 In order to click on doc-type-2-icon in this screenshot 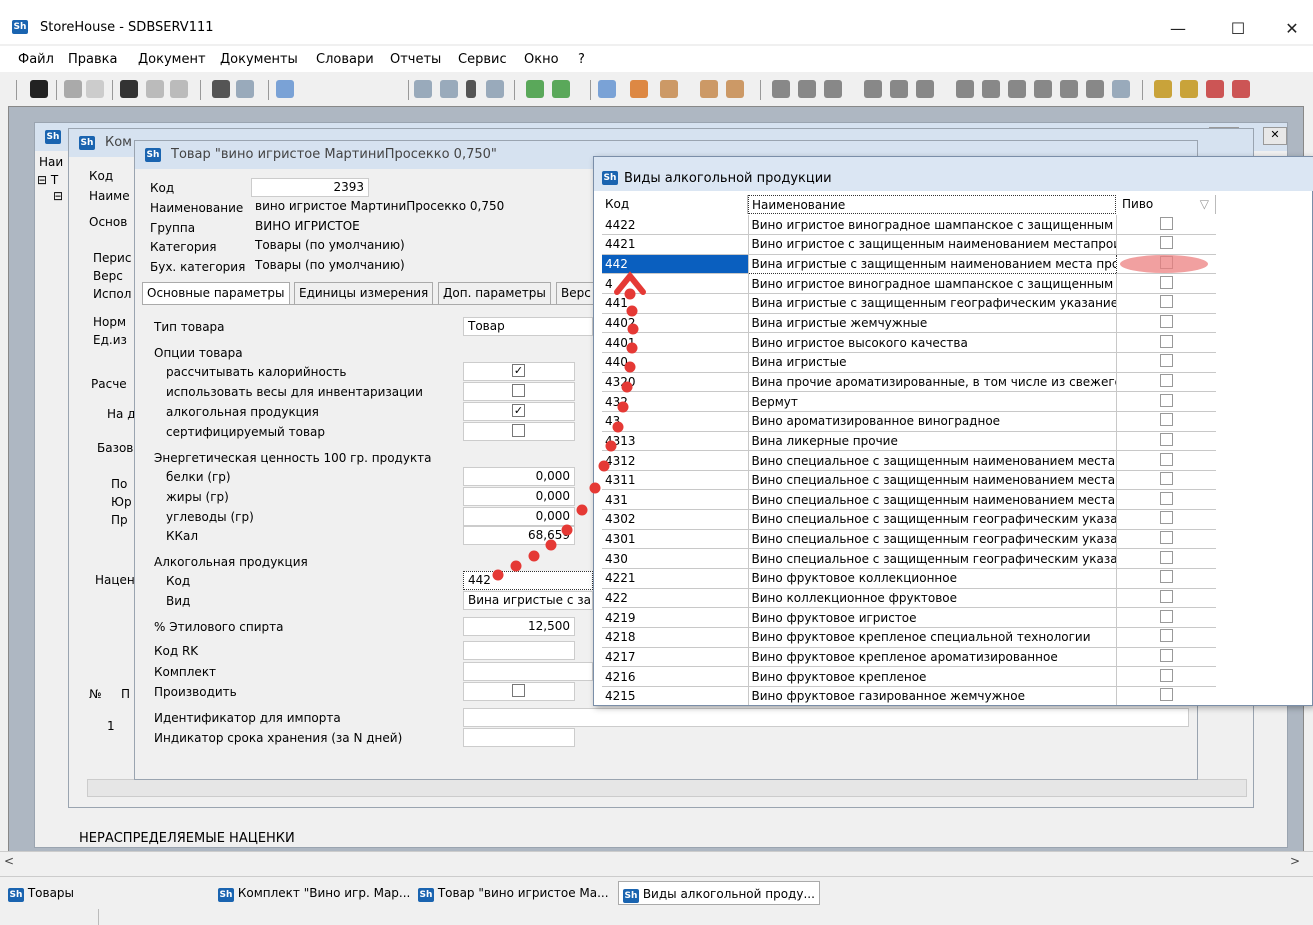, I will do `click(807, 89)`.